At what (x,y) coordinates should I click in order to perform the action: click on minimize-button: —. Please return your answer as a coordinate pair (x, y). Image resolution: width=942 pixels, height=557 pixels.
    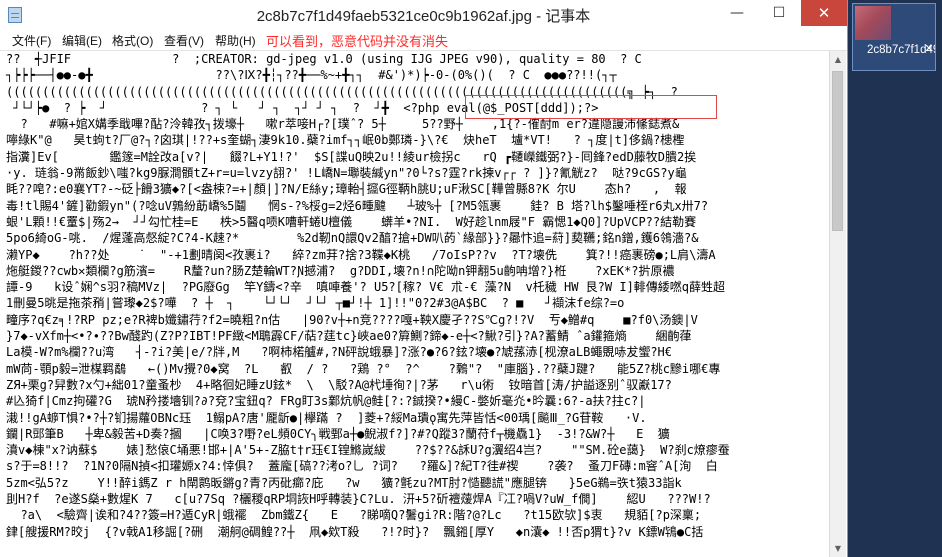
    Looking at the image, I should click on (737, 13).